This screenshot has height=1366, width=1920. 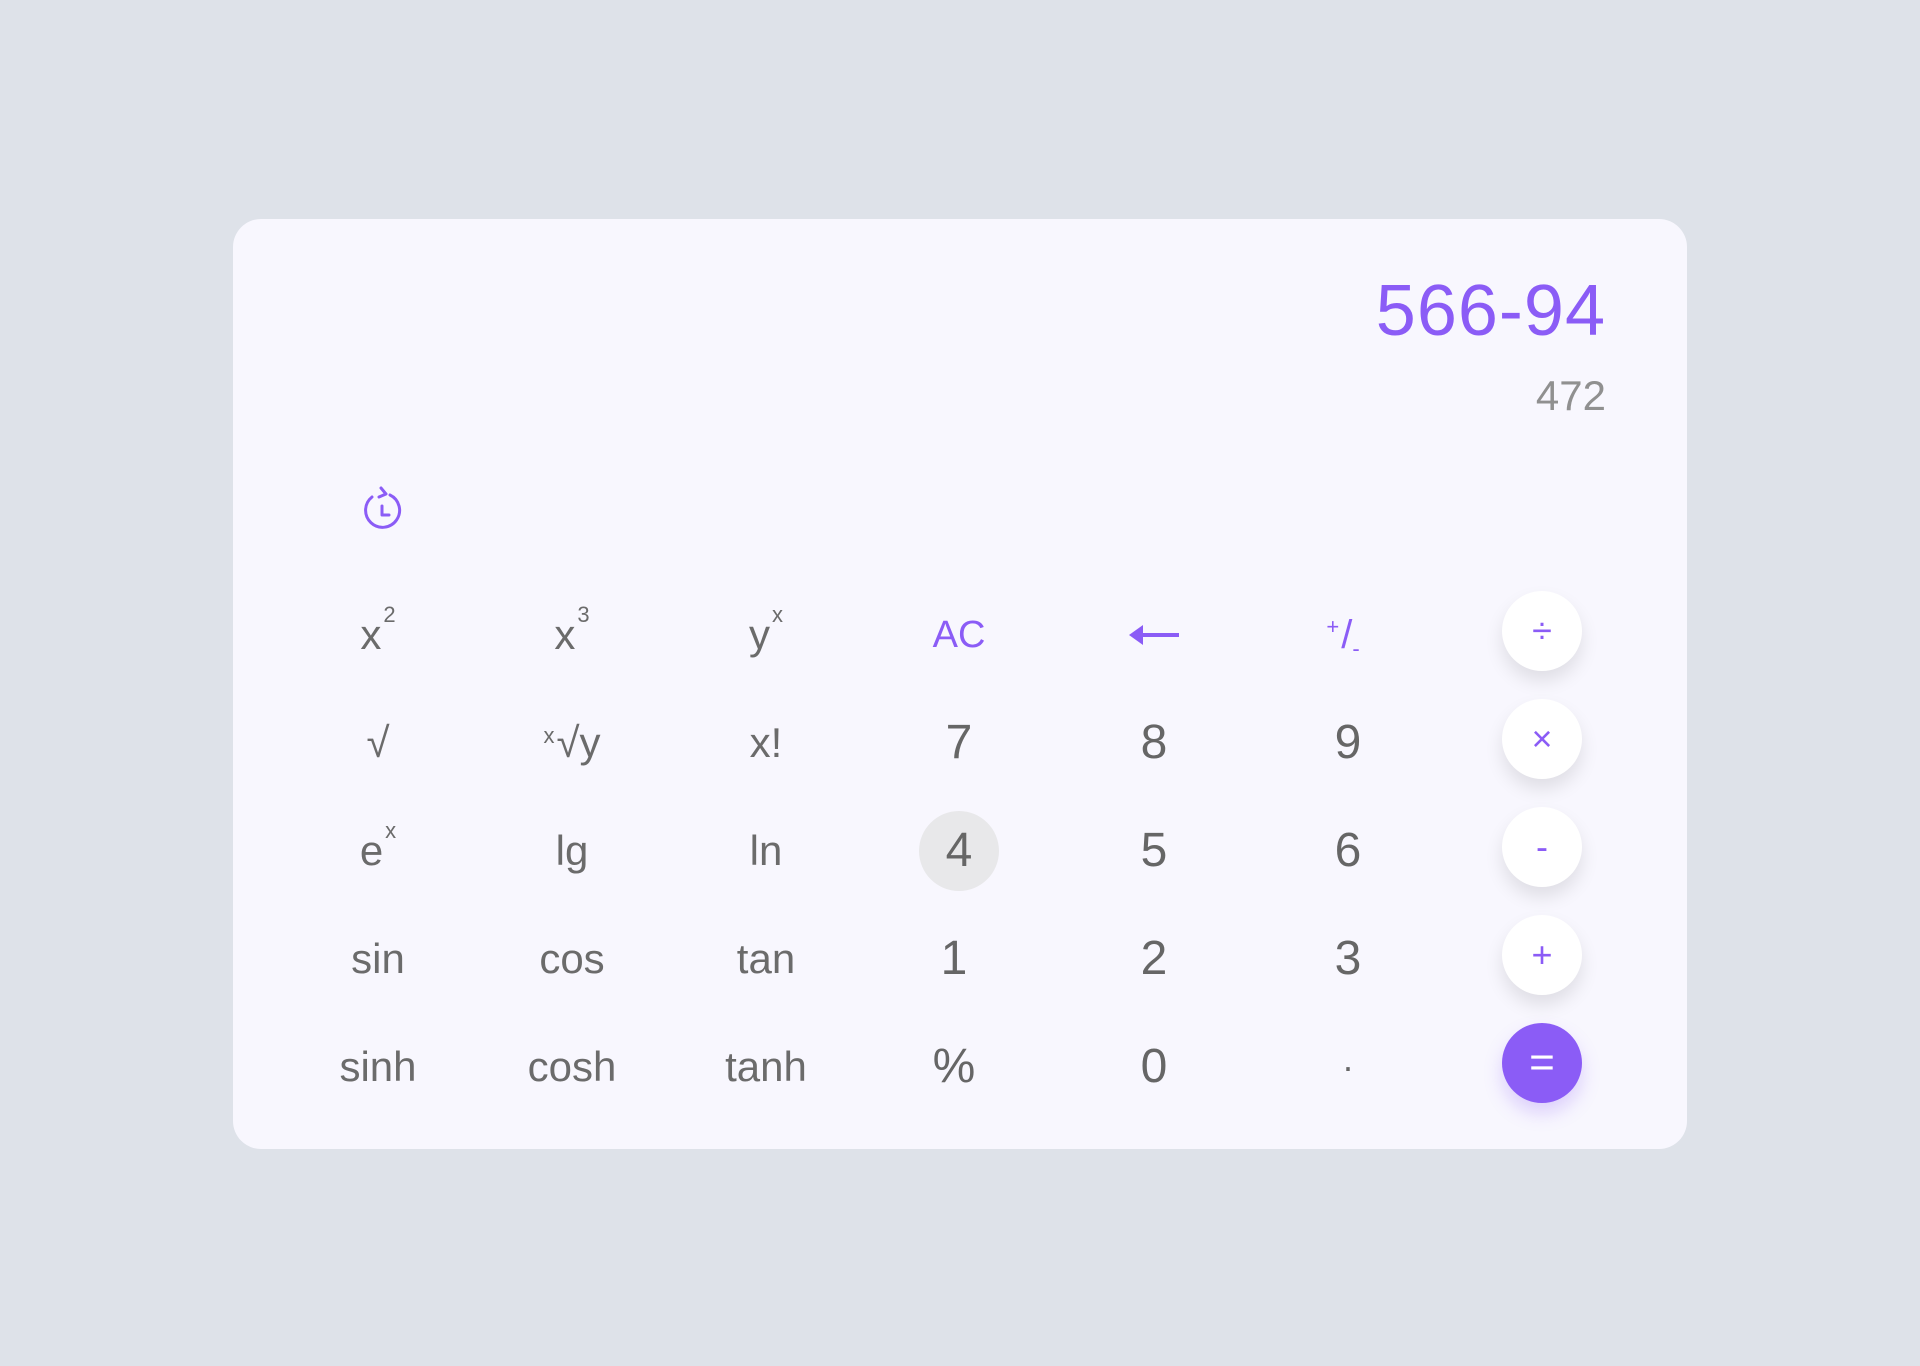 I want to click on multiply-button: ×, so click(x=1542, y=739).